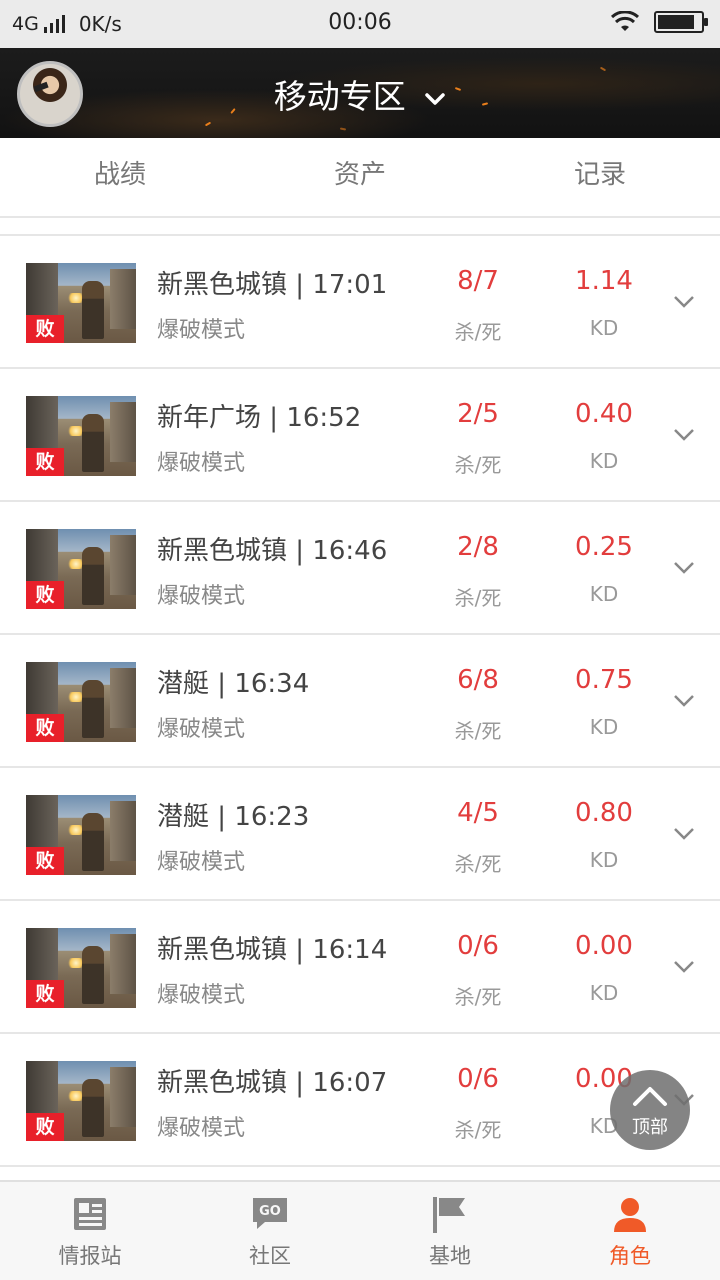 The image size is (720, 1280). I want to click on status-bar: 4G 0K/s 00:06, so click(360, 24).